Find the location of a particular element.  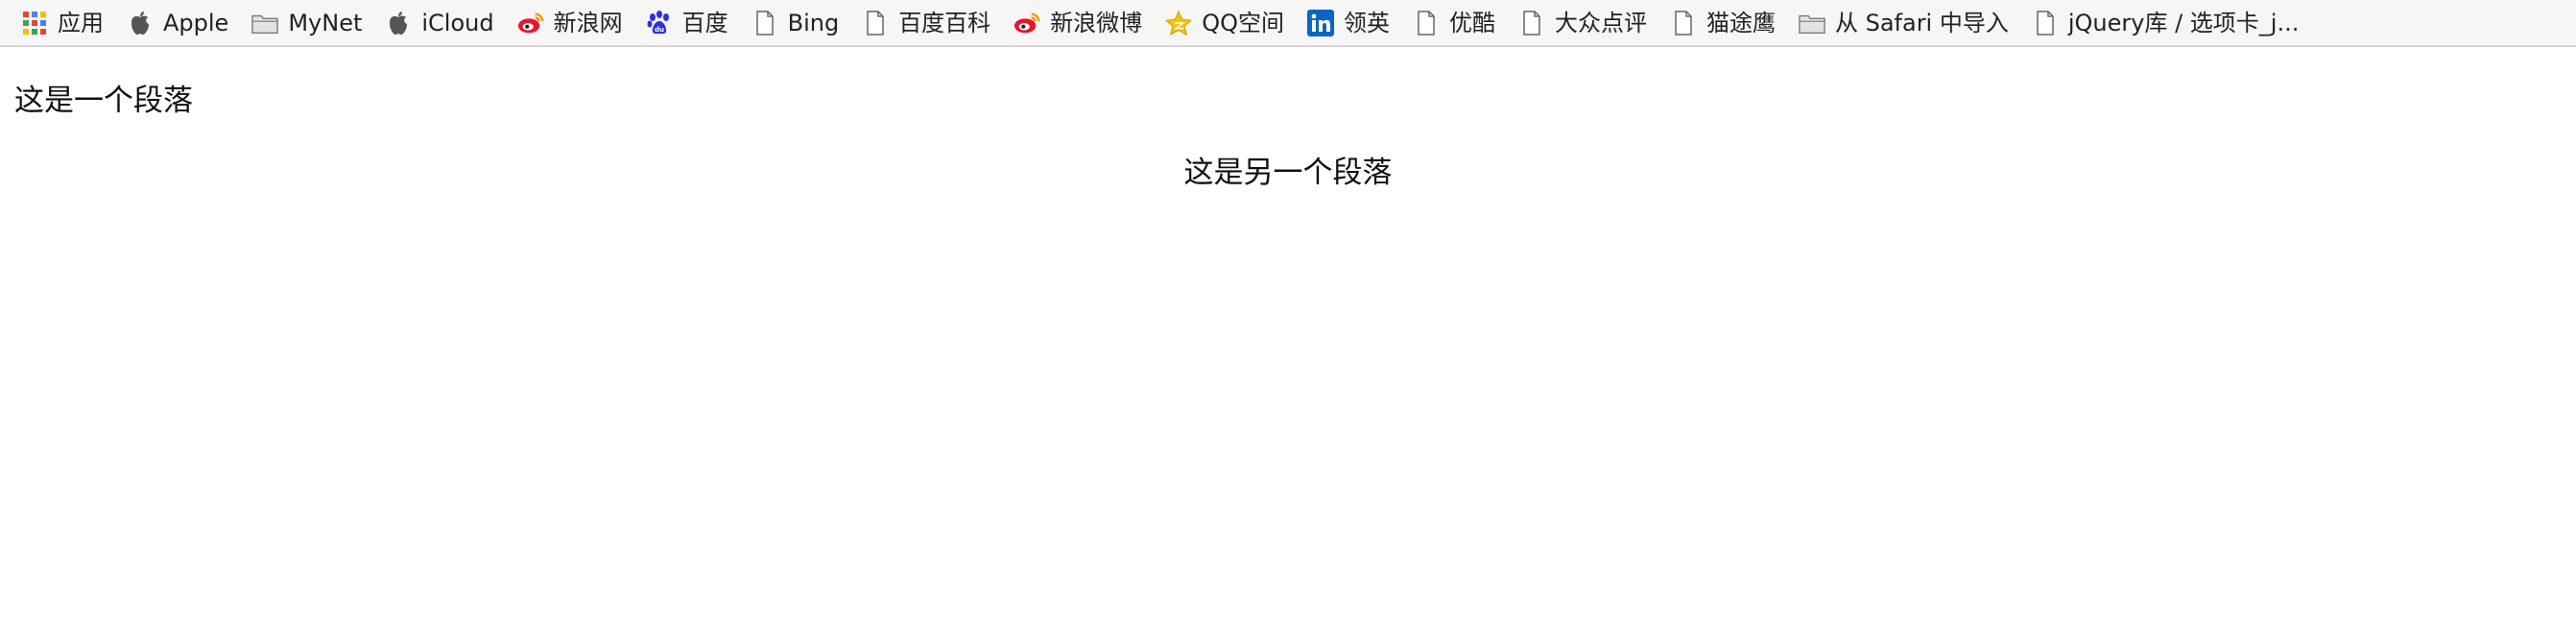

bookmark-label: 新浪微博 is located at coordinates (1096, 22).